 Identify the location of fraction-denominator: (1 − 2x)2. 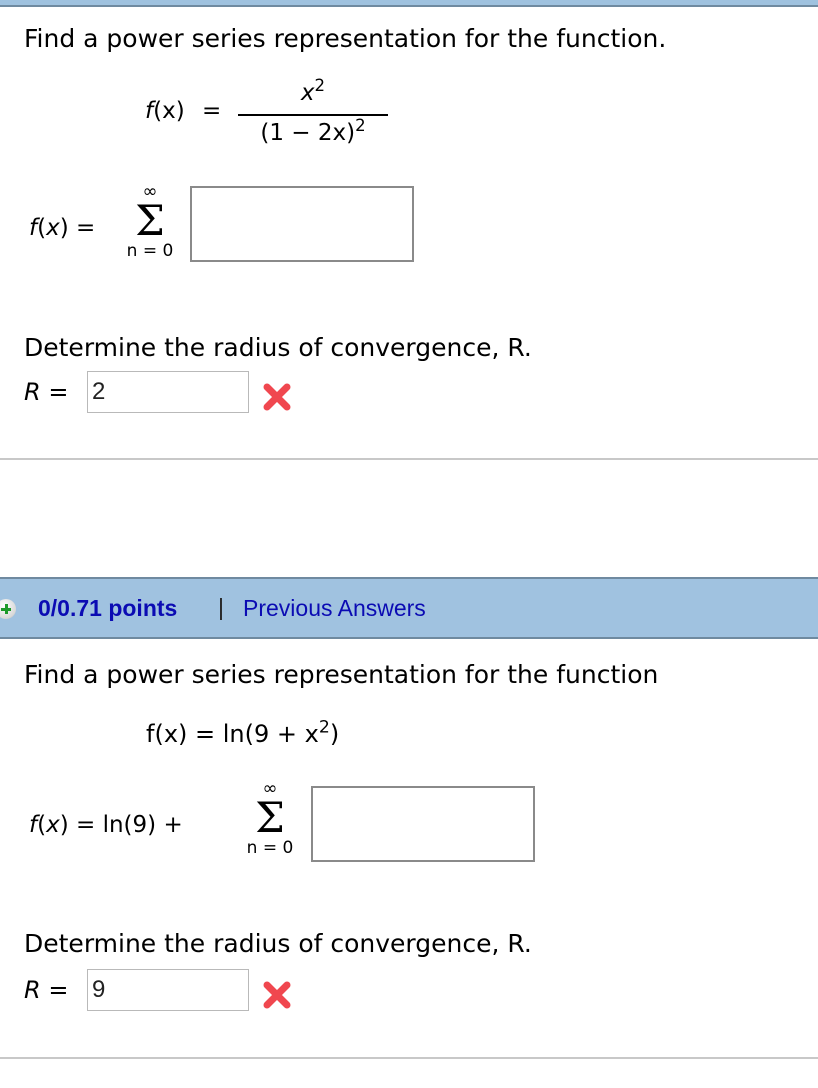
(313, 131).